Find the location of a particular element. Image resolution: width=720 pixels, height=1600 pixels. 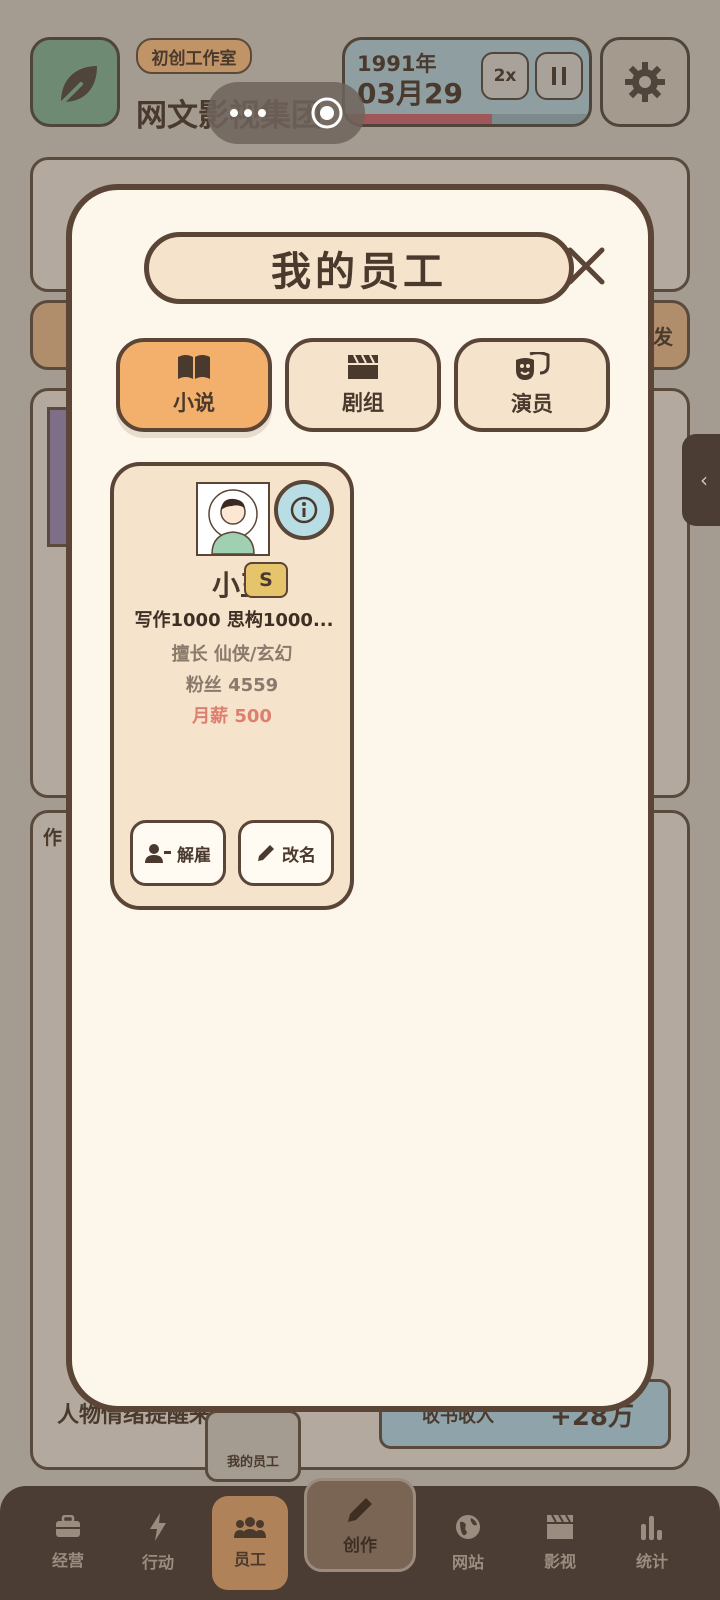

date-label: 03月29 is located at coordinates (410, 93).